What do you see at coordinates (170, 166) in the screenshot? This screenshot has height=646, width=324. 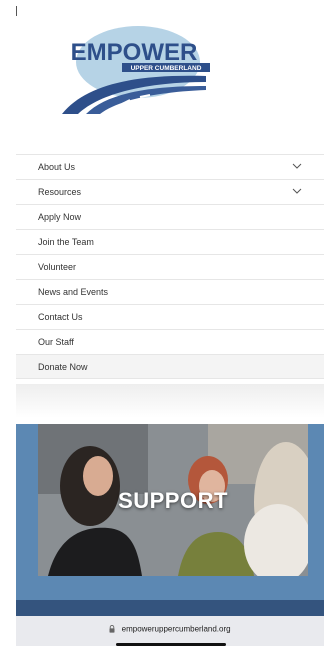 I see `menu-item-about-us: About Us` at bounding box center [170, 166].